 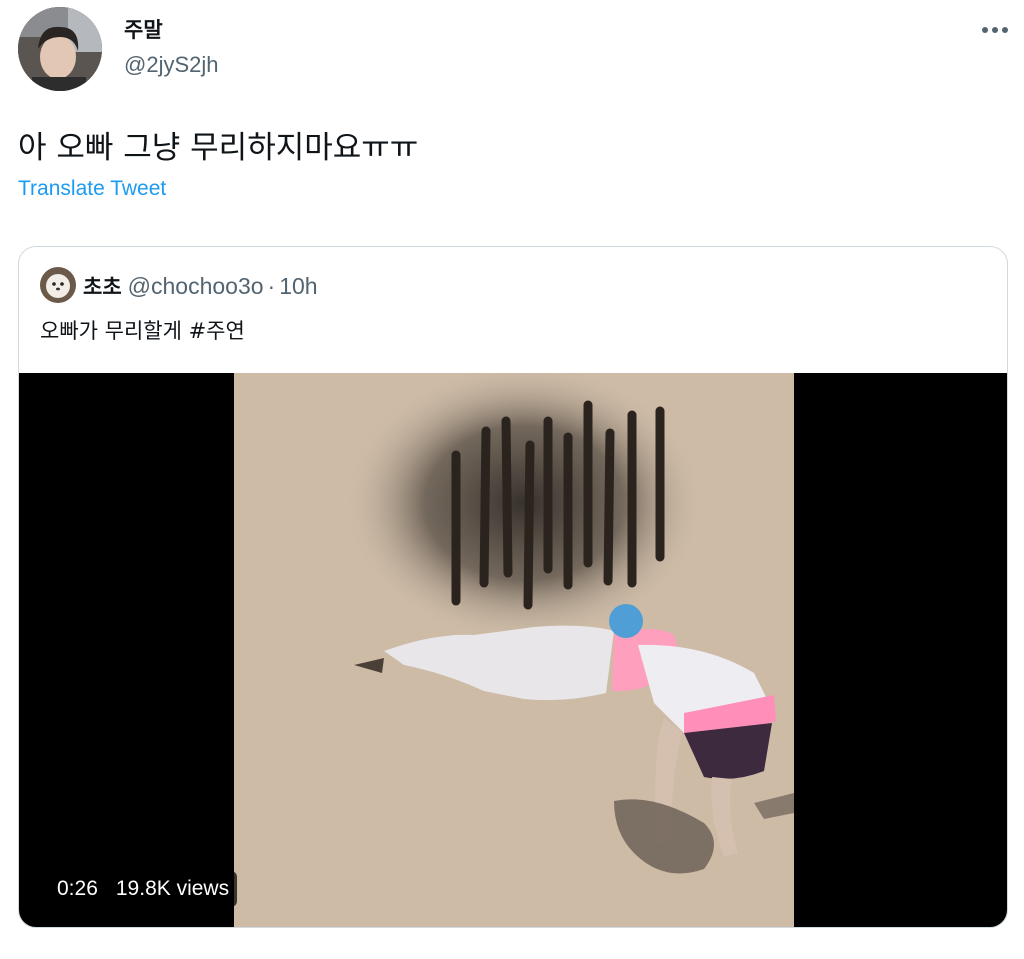 I want to click on more-horizontal-icon, so click(x=995, y=30).